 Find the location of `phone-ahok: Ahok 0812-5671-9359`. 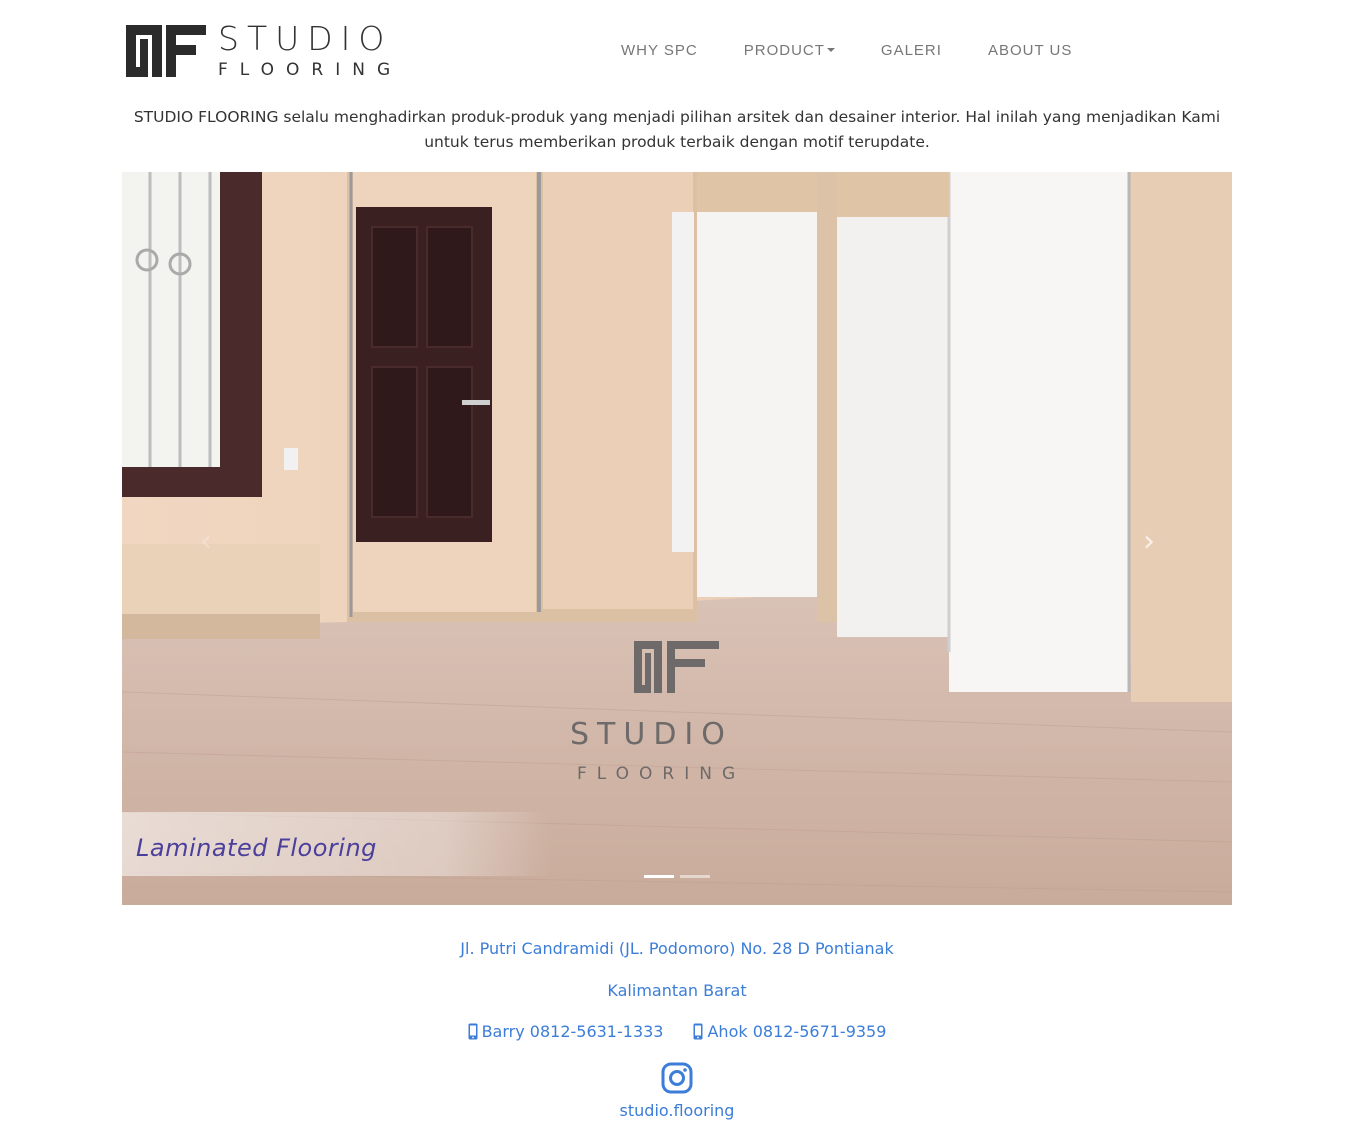

phone-ahok: Ahok 0812-5671-9359 is located at coordinates (789, 1031).